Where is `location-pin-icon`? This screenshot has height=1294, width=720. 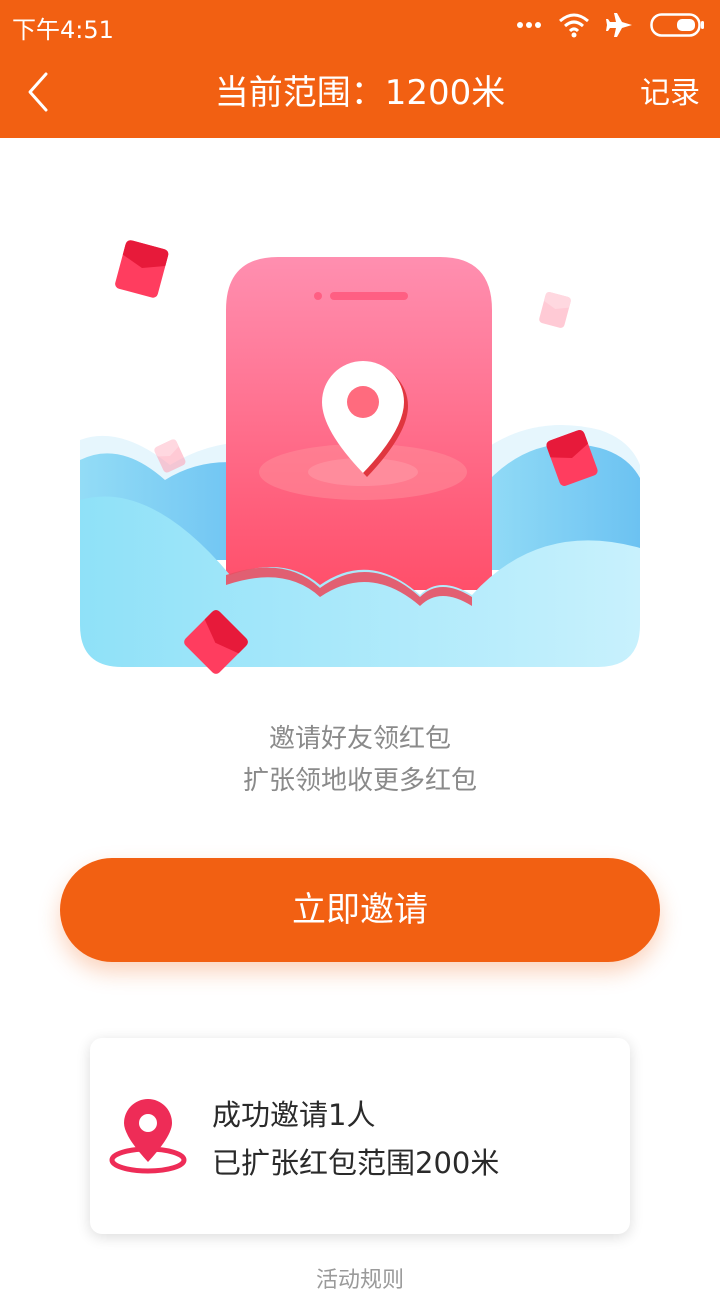
location-pin-icon is located at coordinates (148, 1136).